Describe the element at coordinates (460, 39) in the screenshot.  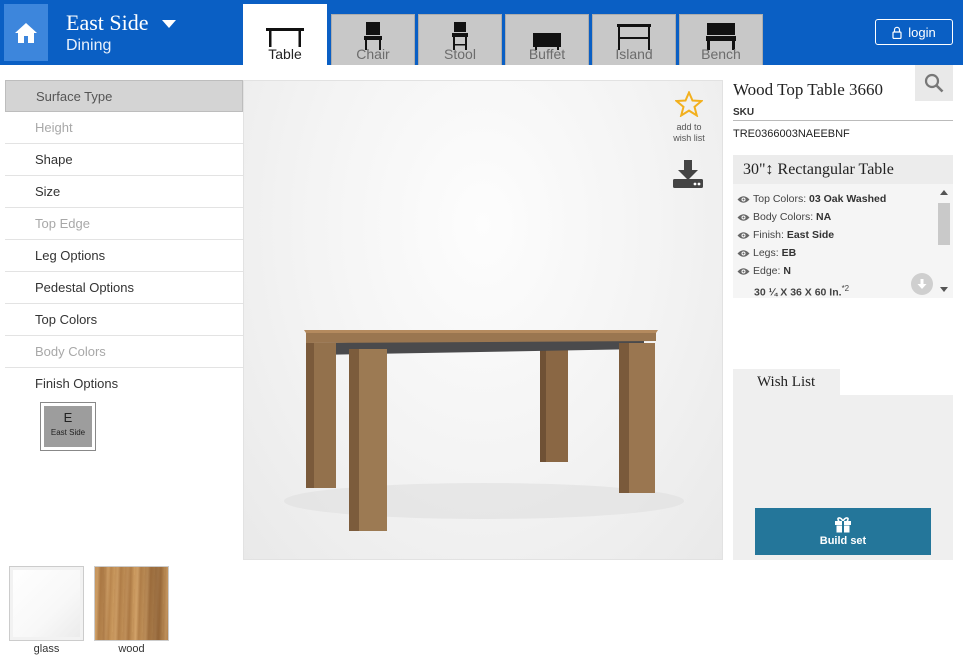
I see `tab-stool: Stool` at that location.